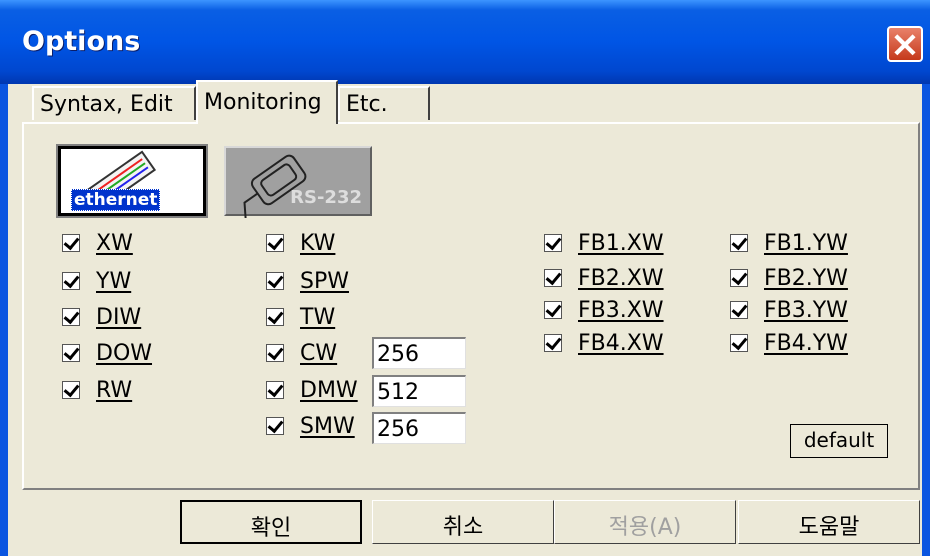  I want to click on checkbox-fb4-yw: FB4.YW, so click(789, 343).